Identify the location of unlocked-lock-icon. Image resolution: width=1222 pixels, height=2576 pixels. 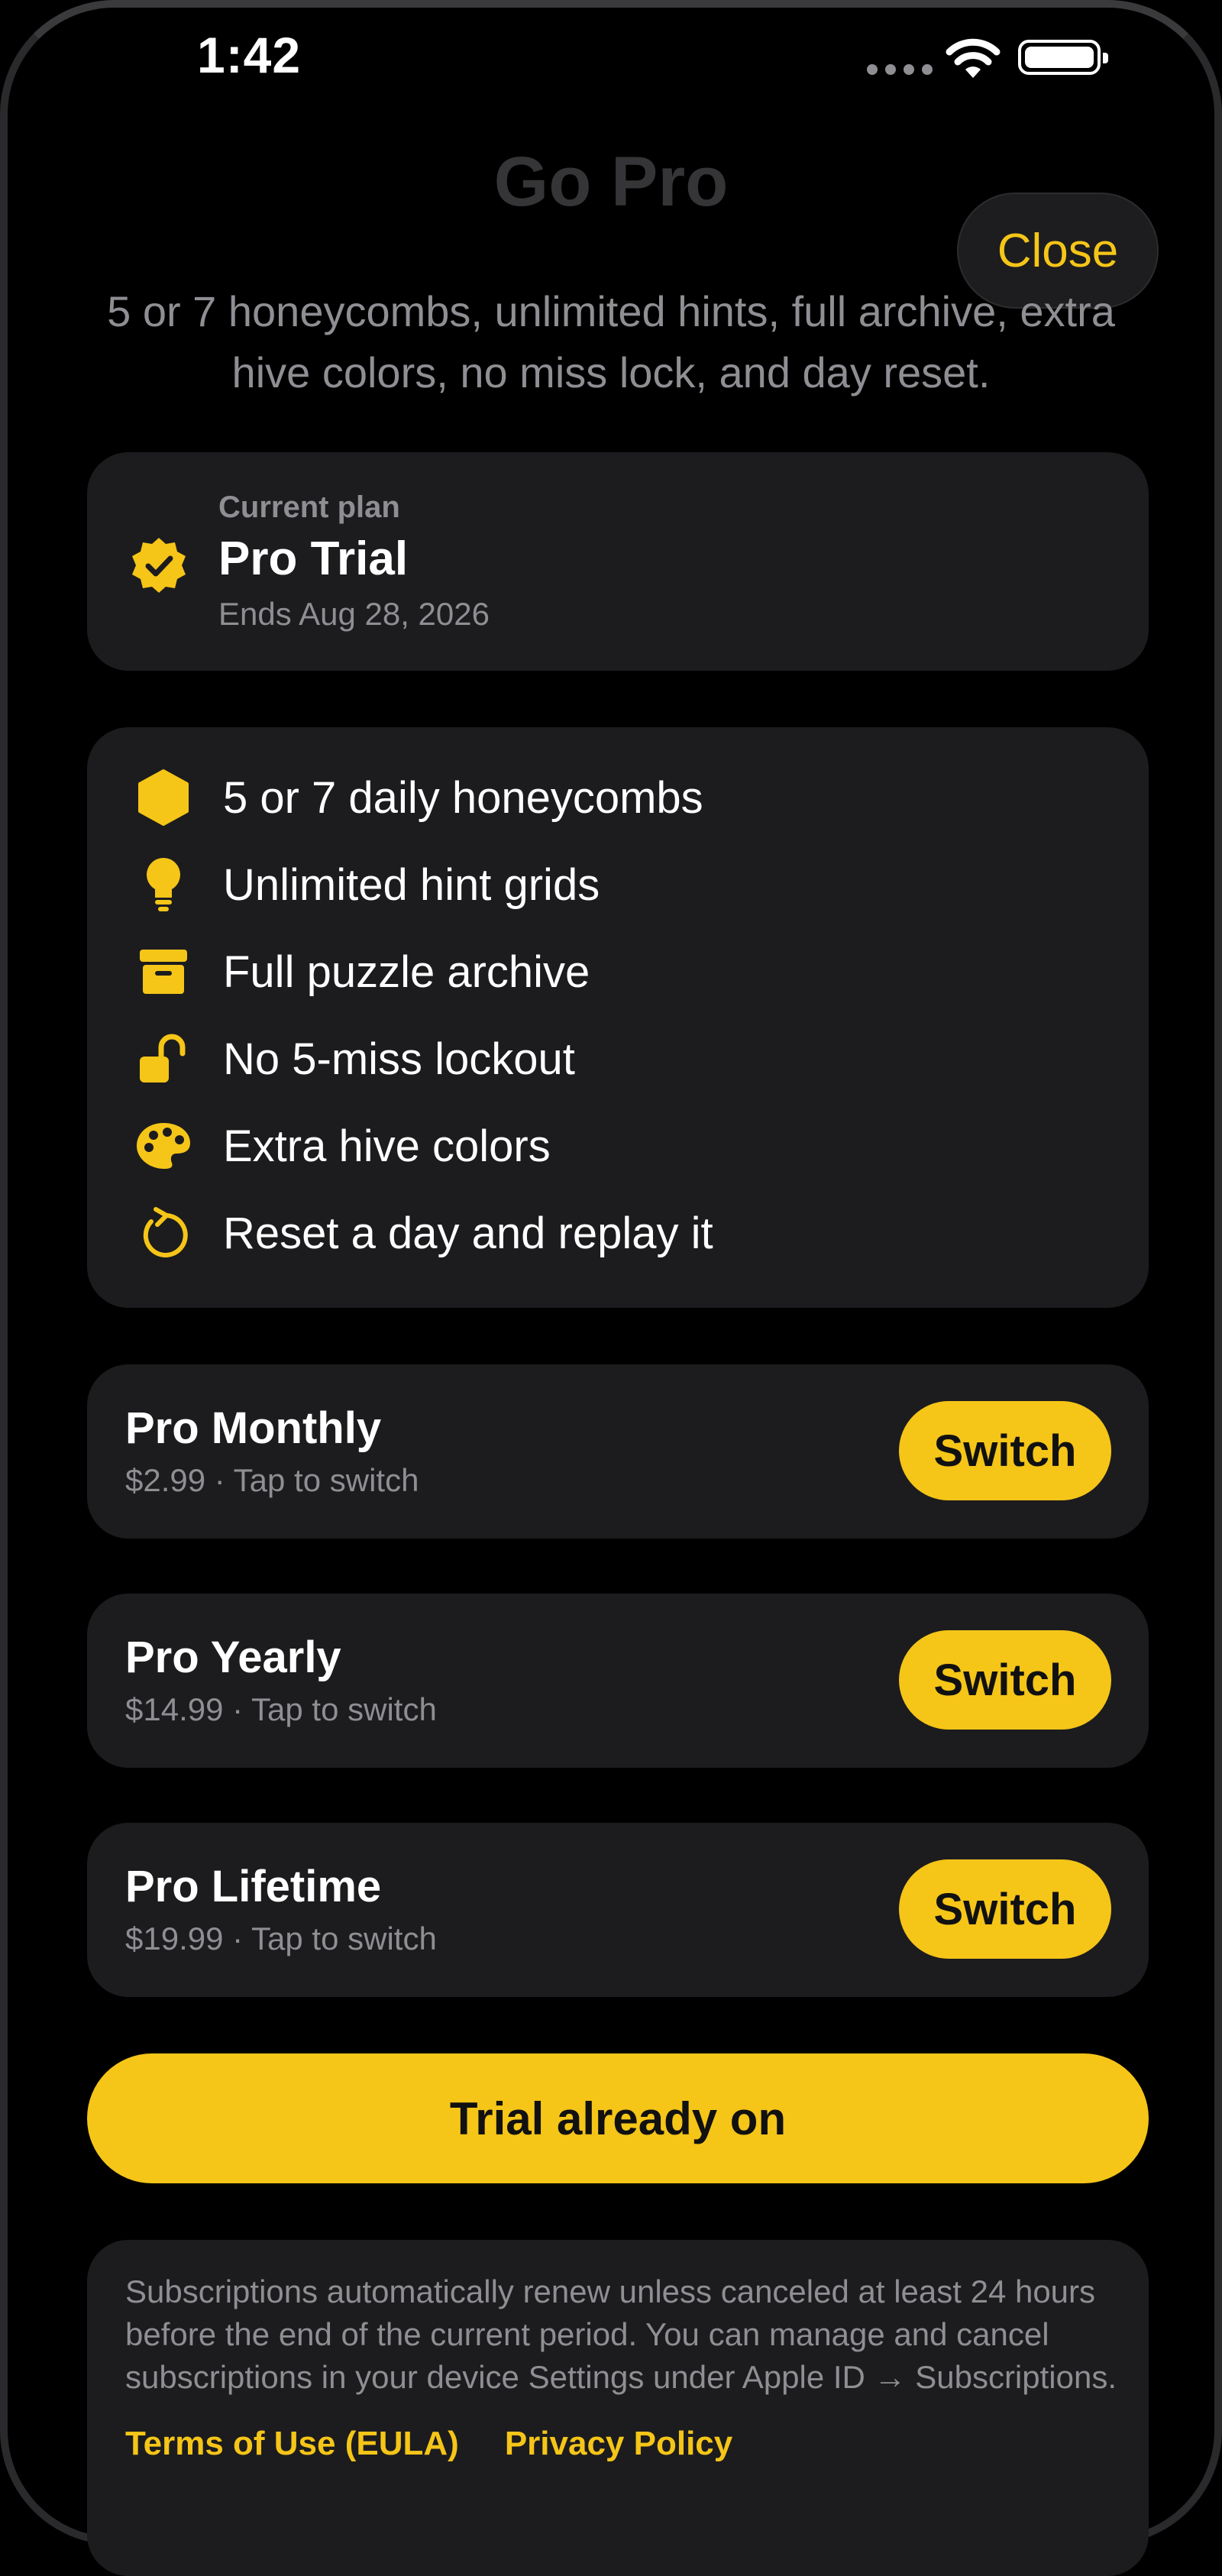
(164, 1058).